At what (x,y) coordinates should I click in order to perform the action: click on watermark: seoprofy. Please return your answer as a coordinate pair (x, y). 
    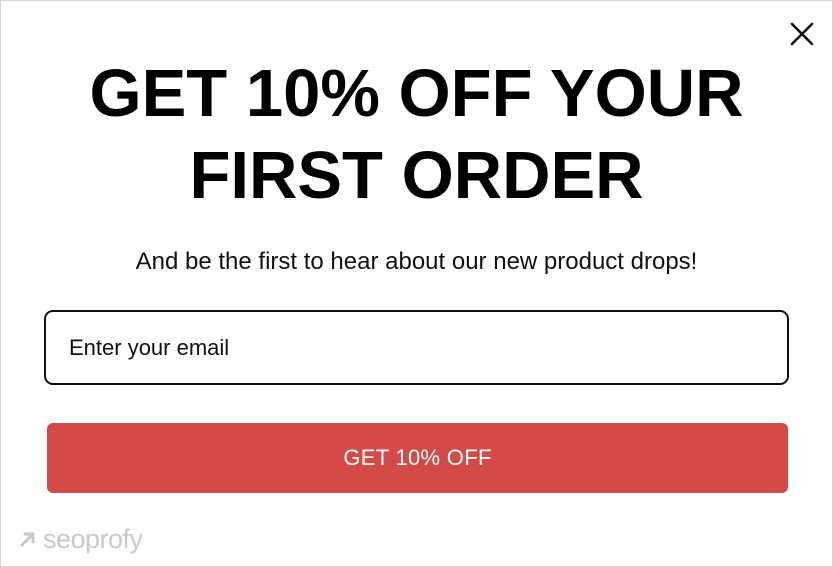
    Looking at the image, I should click on (81, 539).